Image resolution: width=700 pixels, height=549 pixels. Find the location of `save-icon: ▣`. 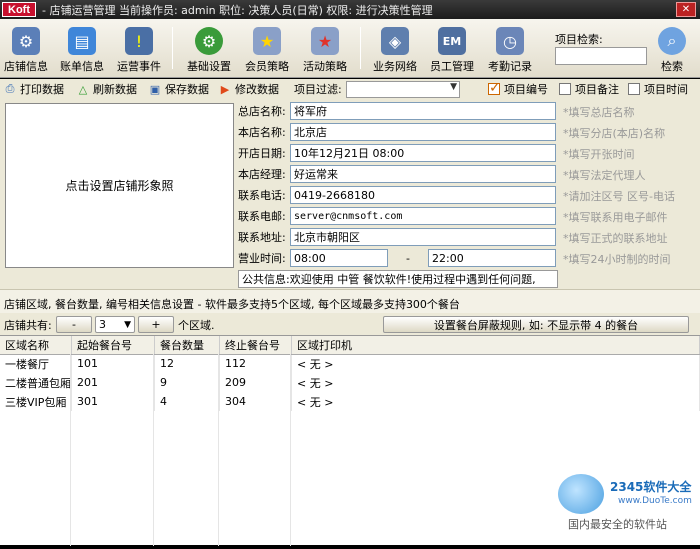

save-icon: ▣ is located at coordinates (155, 89).